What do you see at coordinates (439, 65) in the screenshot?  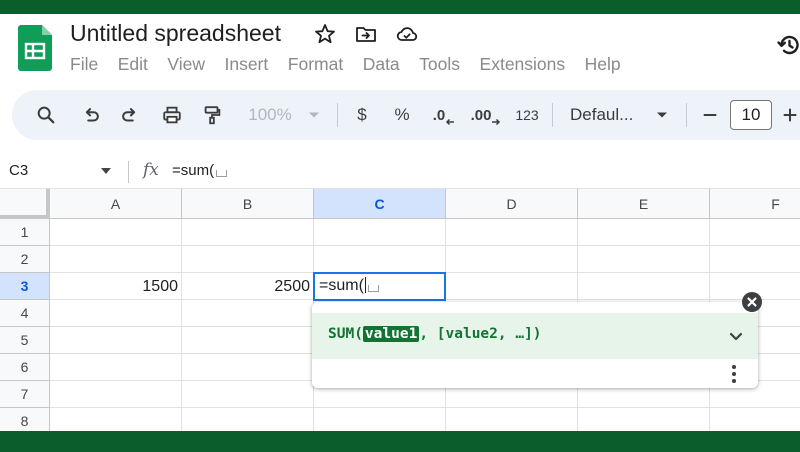 I see `menu-tools: Tools` at bounding box center [439, 65].